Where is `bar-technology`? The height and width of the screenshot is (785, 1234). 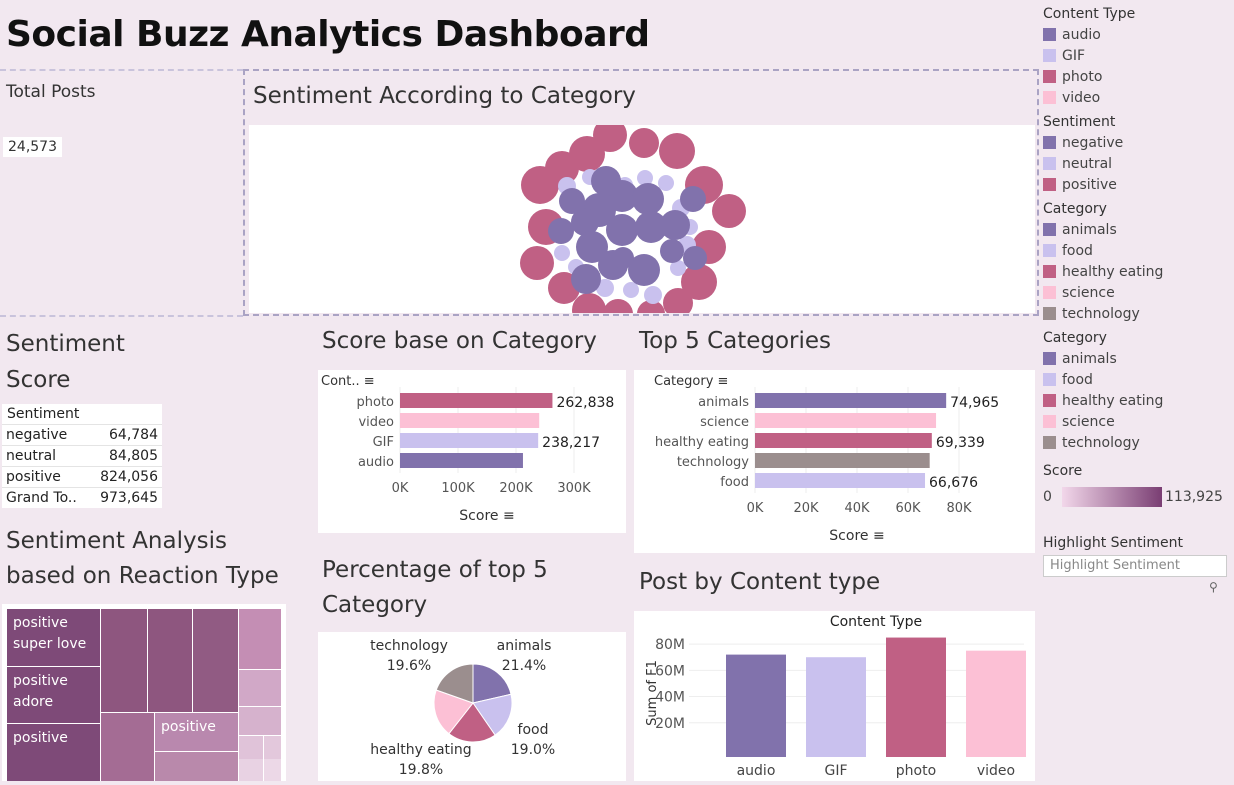
bar-technology is located at coordinates (842, 460).